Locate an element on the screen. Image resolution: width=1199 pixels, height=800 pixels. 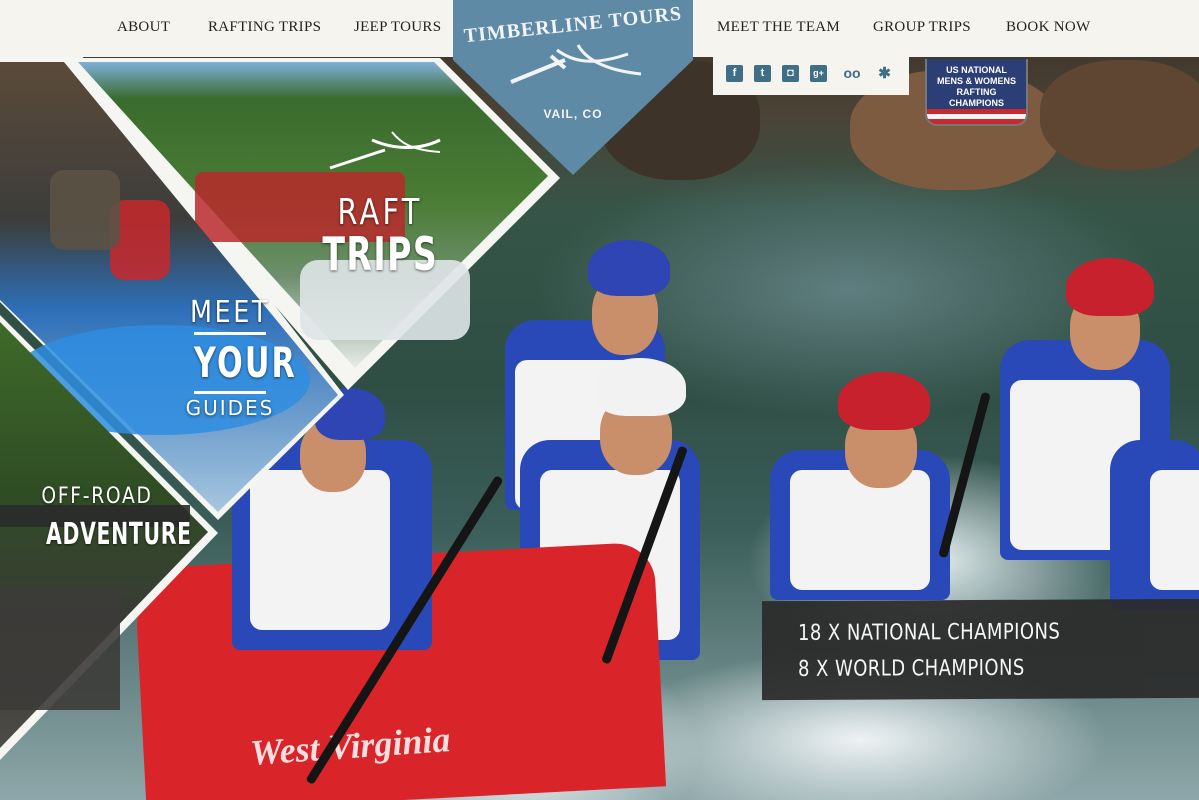
meet-guides-label: MEET YOUR GUIDES is located at coordinates (230, 357).